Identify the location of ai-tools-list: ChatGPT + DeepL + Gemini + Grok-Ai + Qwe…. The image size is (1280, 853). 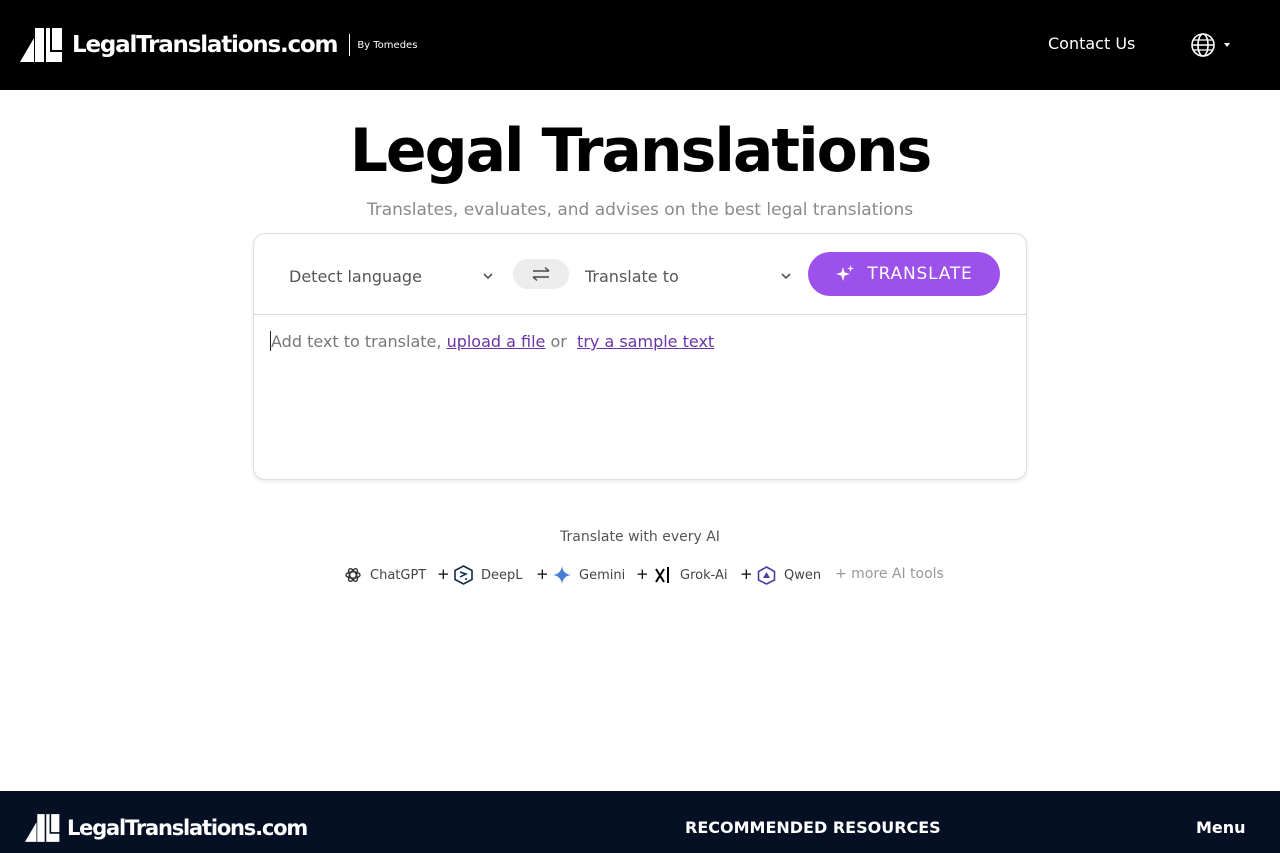
(640, 575).